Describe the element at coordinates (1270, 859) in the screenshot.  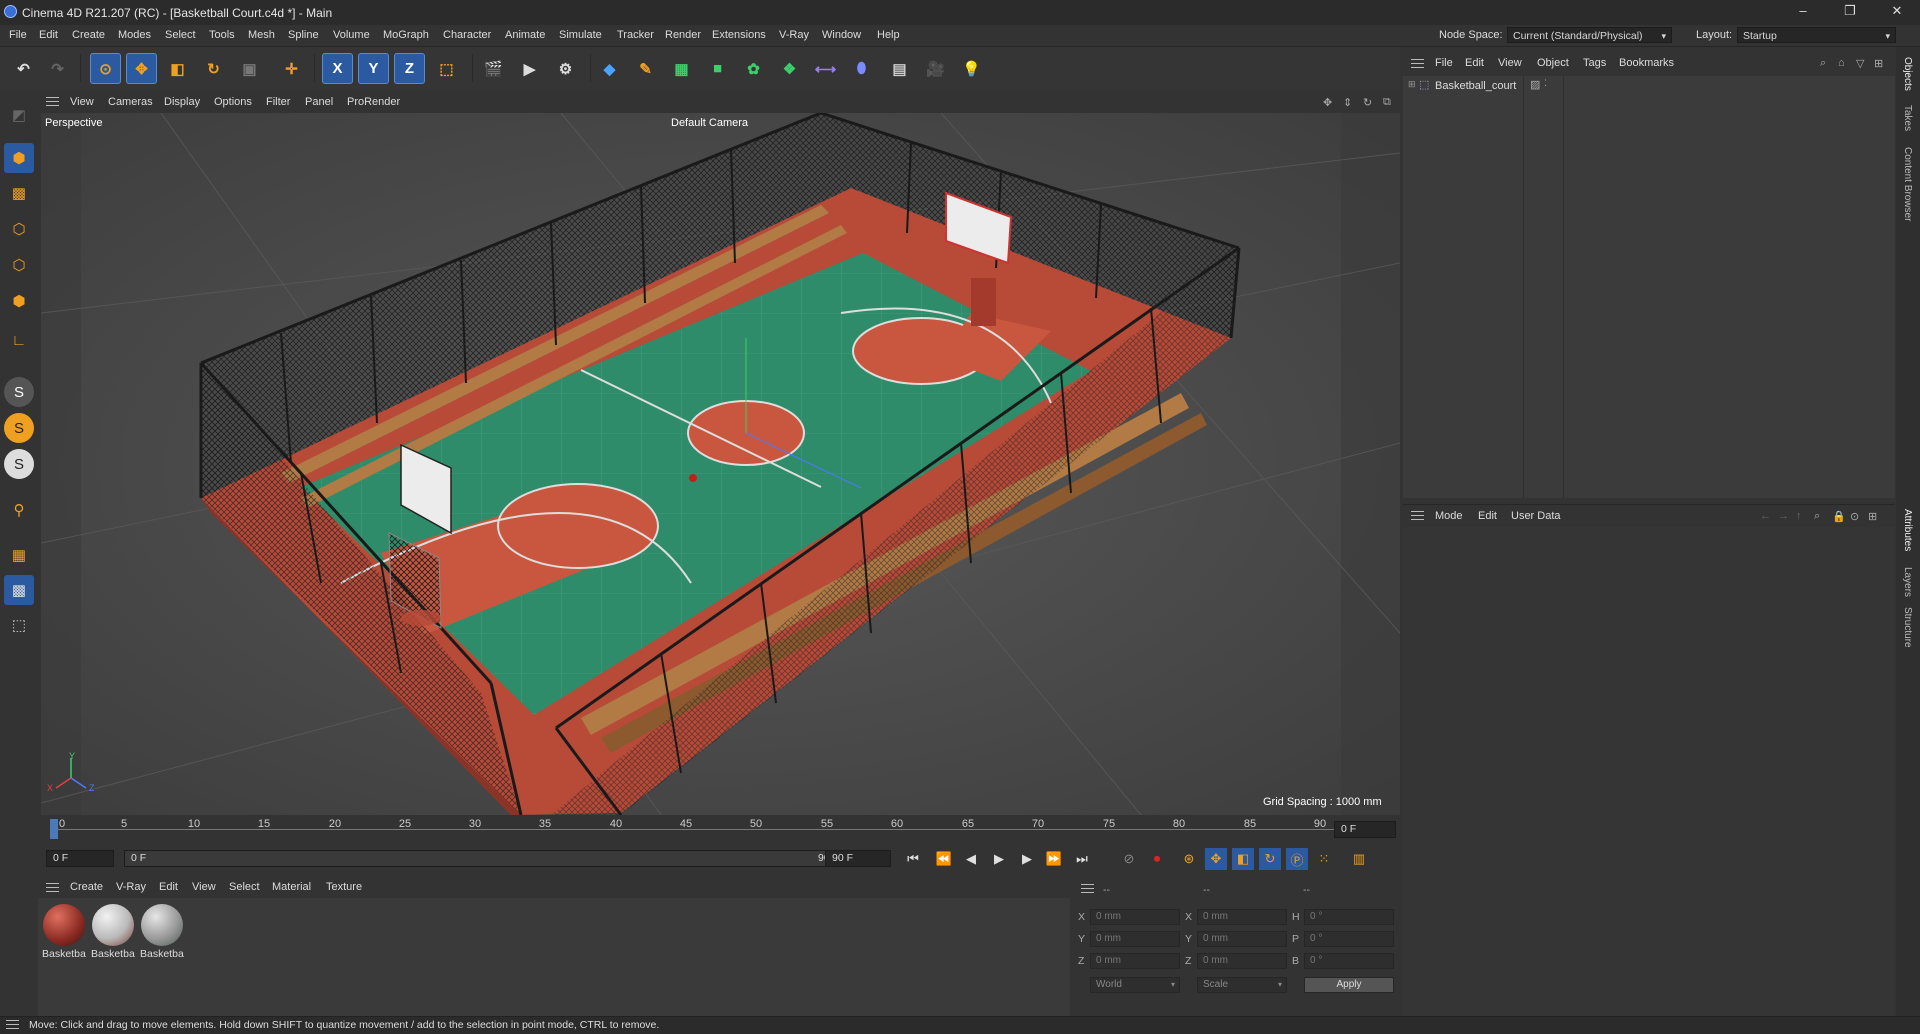
I see `record-rotation-icon: ↻` at that location.